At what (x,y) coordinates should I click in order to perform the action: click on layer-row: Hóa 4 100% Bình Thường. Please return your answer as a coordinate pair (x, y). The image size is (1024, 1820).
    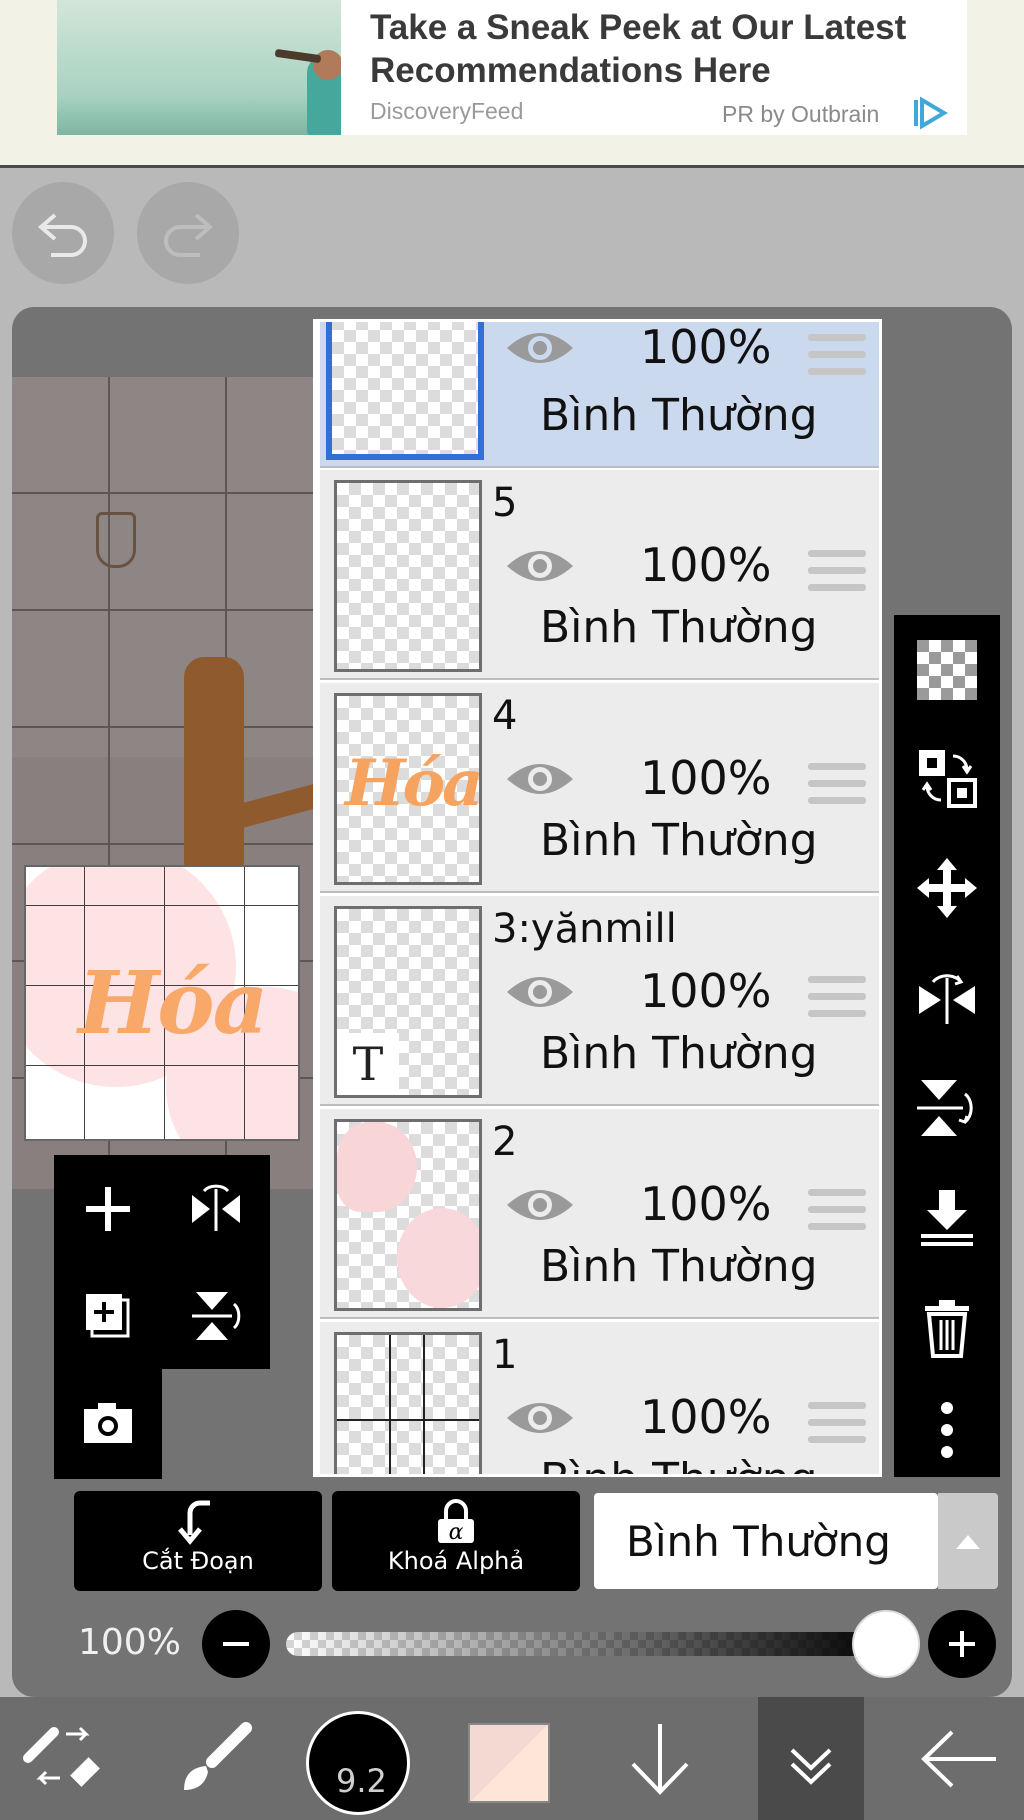
    Looking at the image, I should click on (599, 788).